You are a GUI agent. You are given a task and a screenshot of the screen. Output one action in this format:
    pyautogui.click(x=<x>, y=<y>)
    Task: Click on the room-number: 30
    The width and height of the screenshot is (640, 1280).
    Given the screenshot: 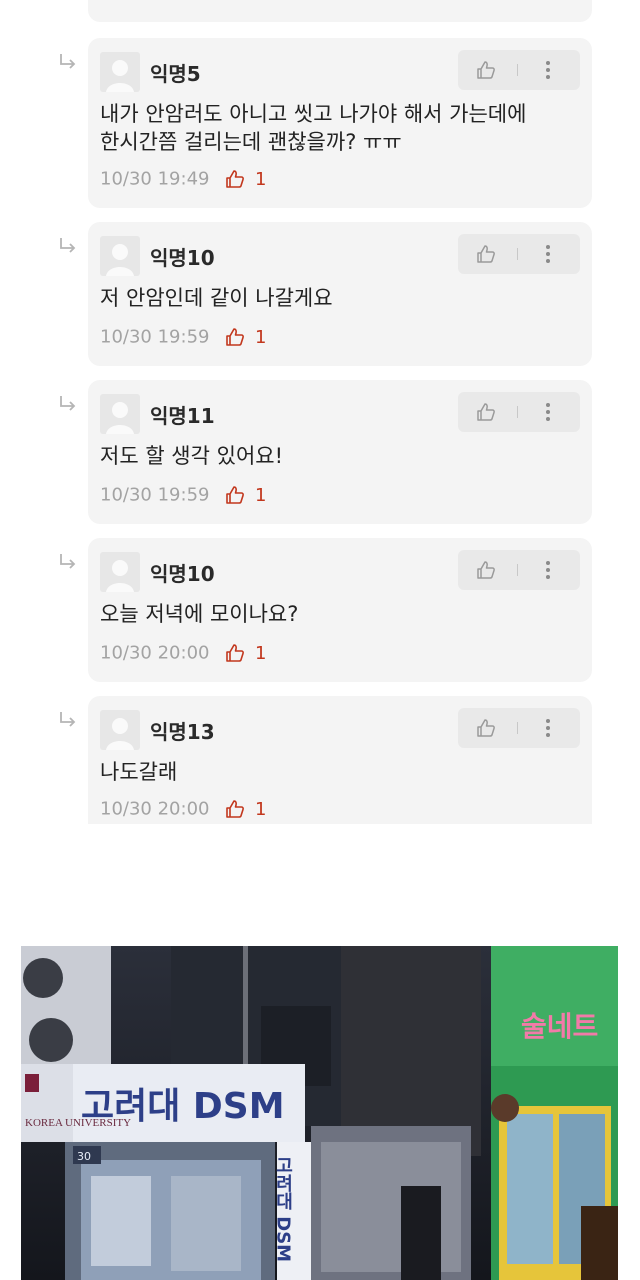 What is the action you would take?
    pyautogui.click(x=84, y=1156)
    